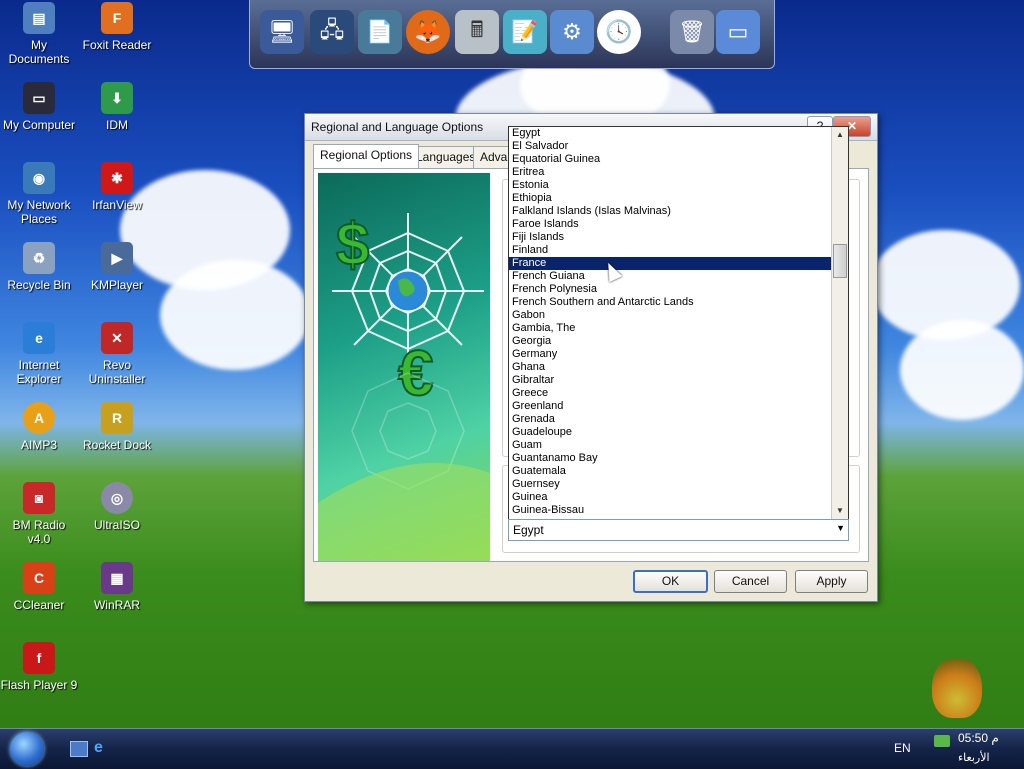  What do you see at coordinates (525, 32) in the screenshot?
I see `notepad-dock-icon: 📝` at bounding box center [525, 32].